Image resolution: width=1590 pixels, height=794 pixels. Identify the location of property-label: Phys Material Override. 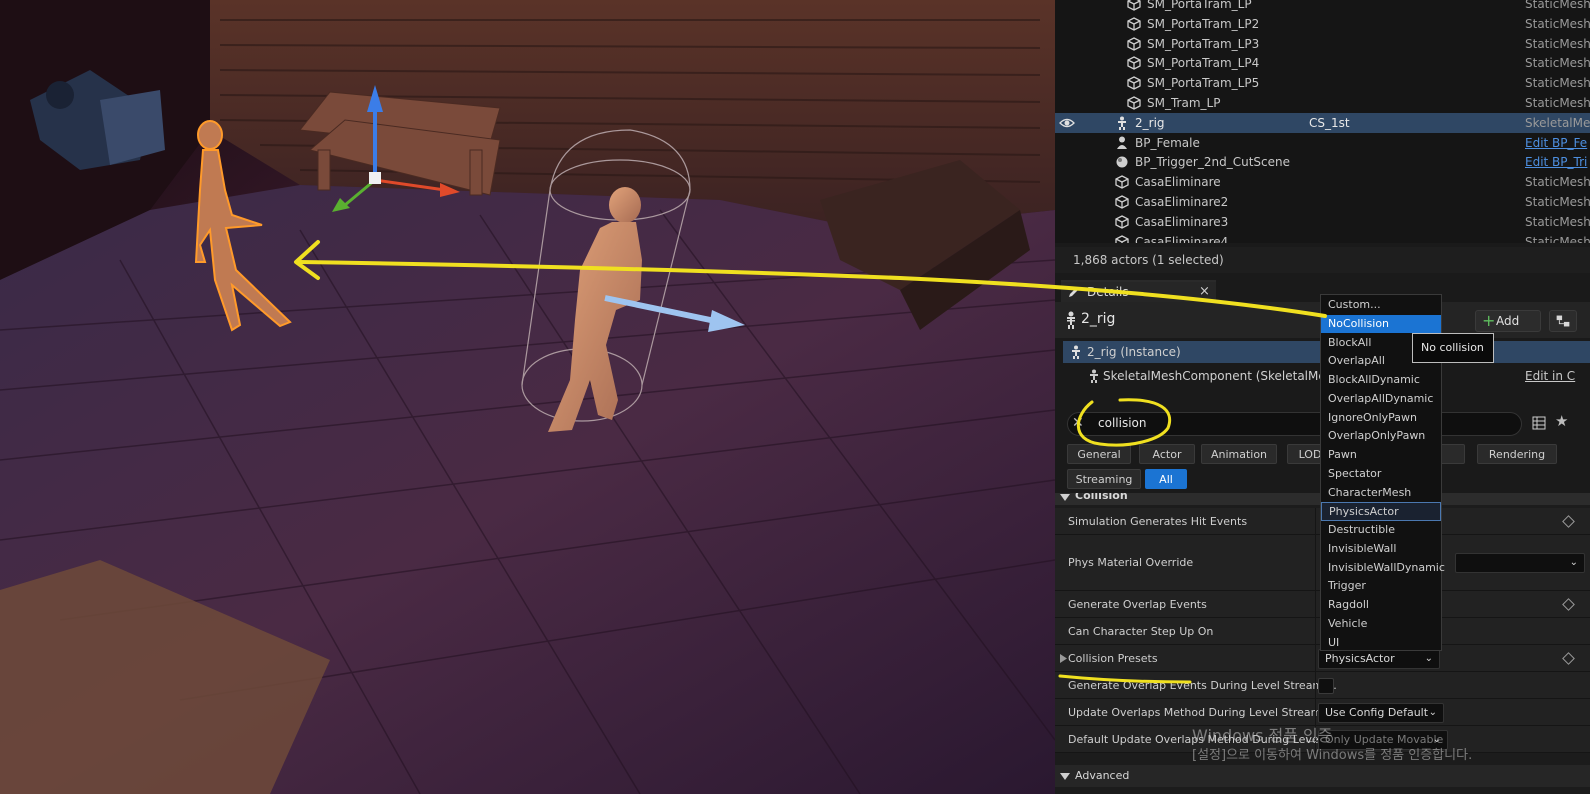
(1131, 562).